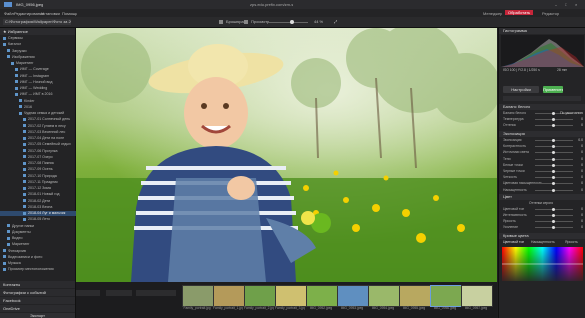  I want to click on slider-row: Насыщенность 0, so click(543, 190).